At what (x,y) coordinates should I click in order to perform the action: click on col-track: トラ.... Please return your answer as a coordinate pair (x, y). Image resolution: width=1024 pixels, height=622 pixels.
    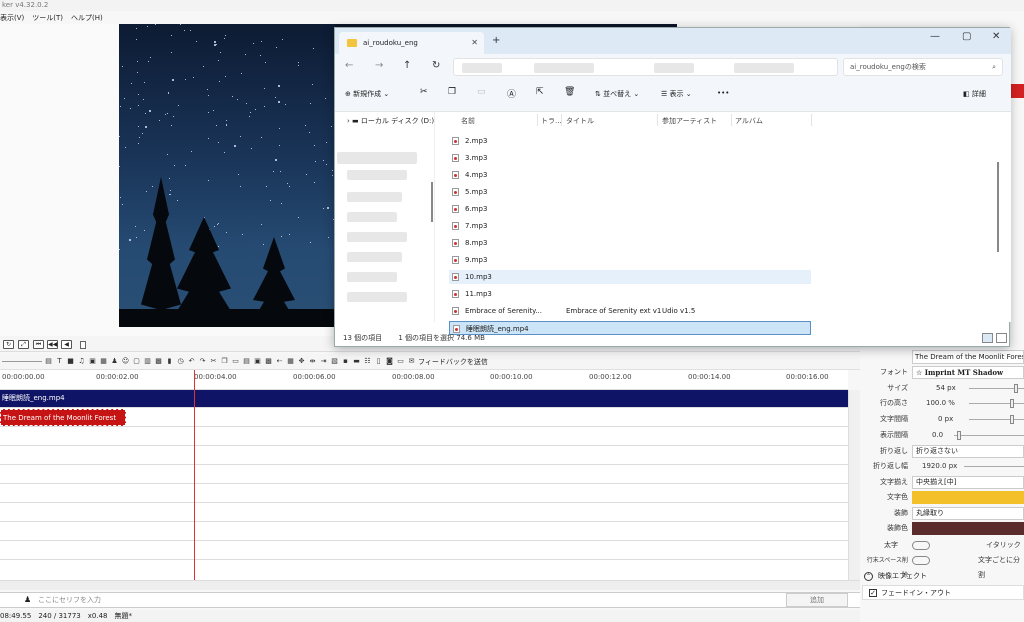
    Looking at the image, I should click on (551, 121).